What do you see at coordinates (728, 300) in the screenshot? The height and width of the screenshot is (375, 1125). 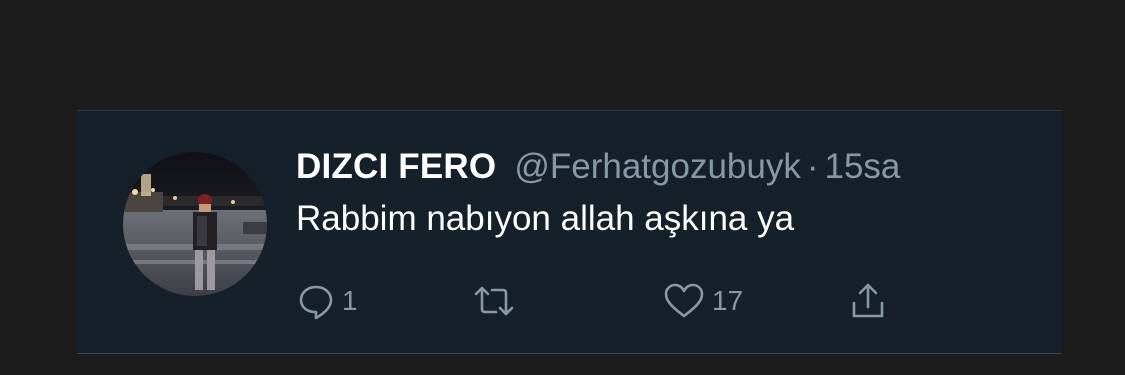 I see `like-count: 17` at bounding box center [728, 300].